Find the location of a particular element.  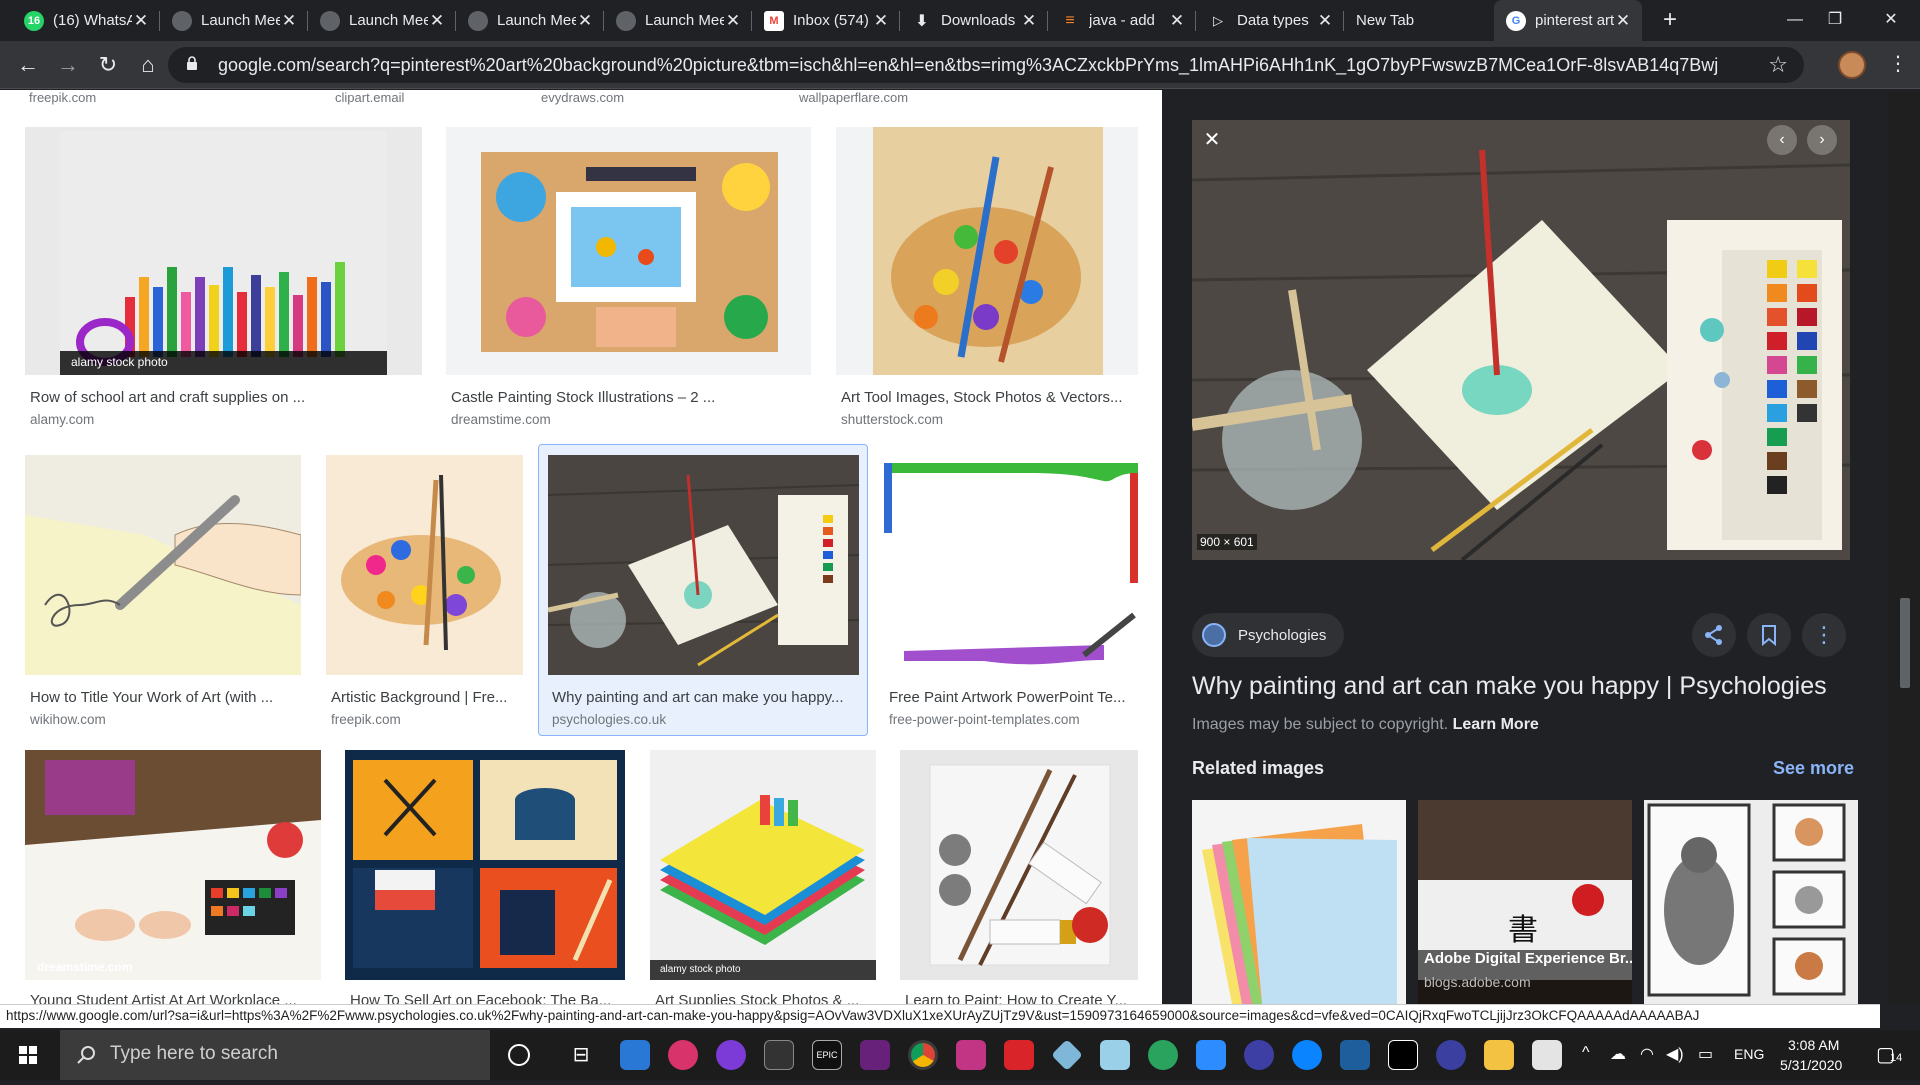

result-source: freepik.com is located at coordinates (366, 719).